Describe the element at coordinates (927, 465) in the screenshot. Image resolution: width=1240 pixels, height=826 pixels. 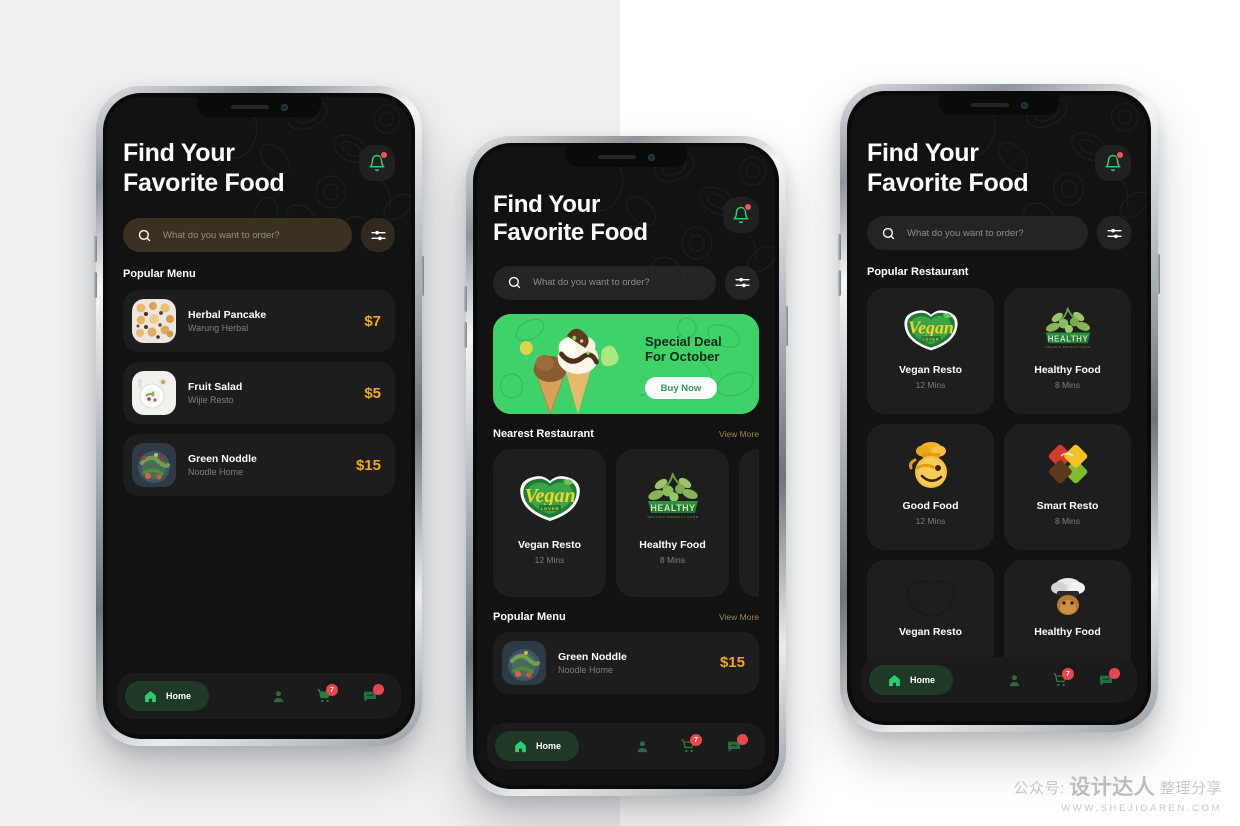
I see `good-food-chef-logo` at that location.